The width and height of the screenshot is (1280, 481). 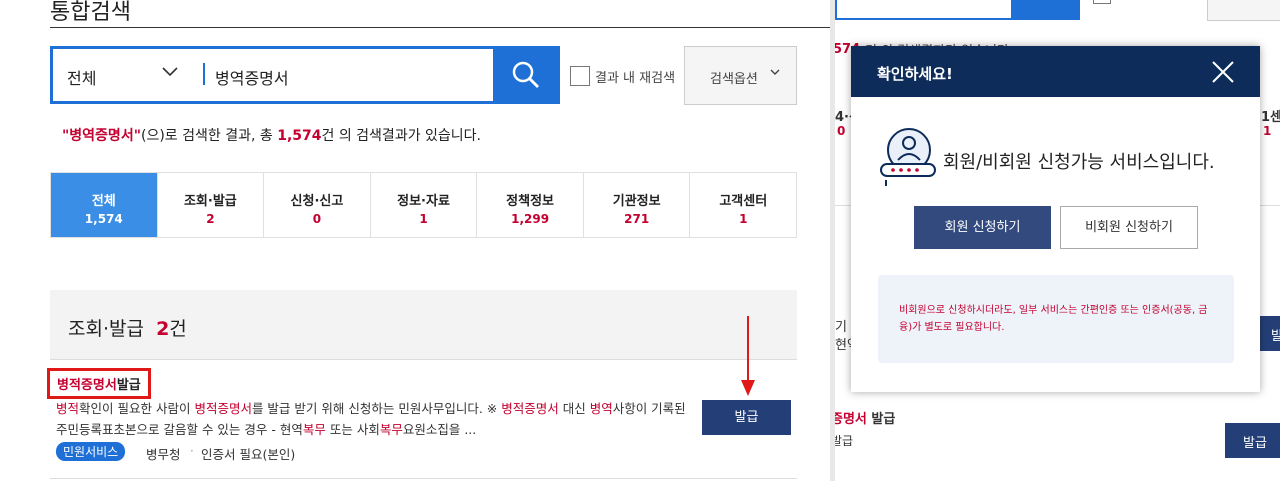 I want to click on bg-item-title-keyword: 증명서, so click(x=851, y=419).